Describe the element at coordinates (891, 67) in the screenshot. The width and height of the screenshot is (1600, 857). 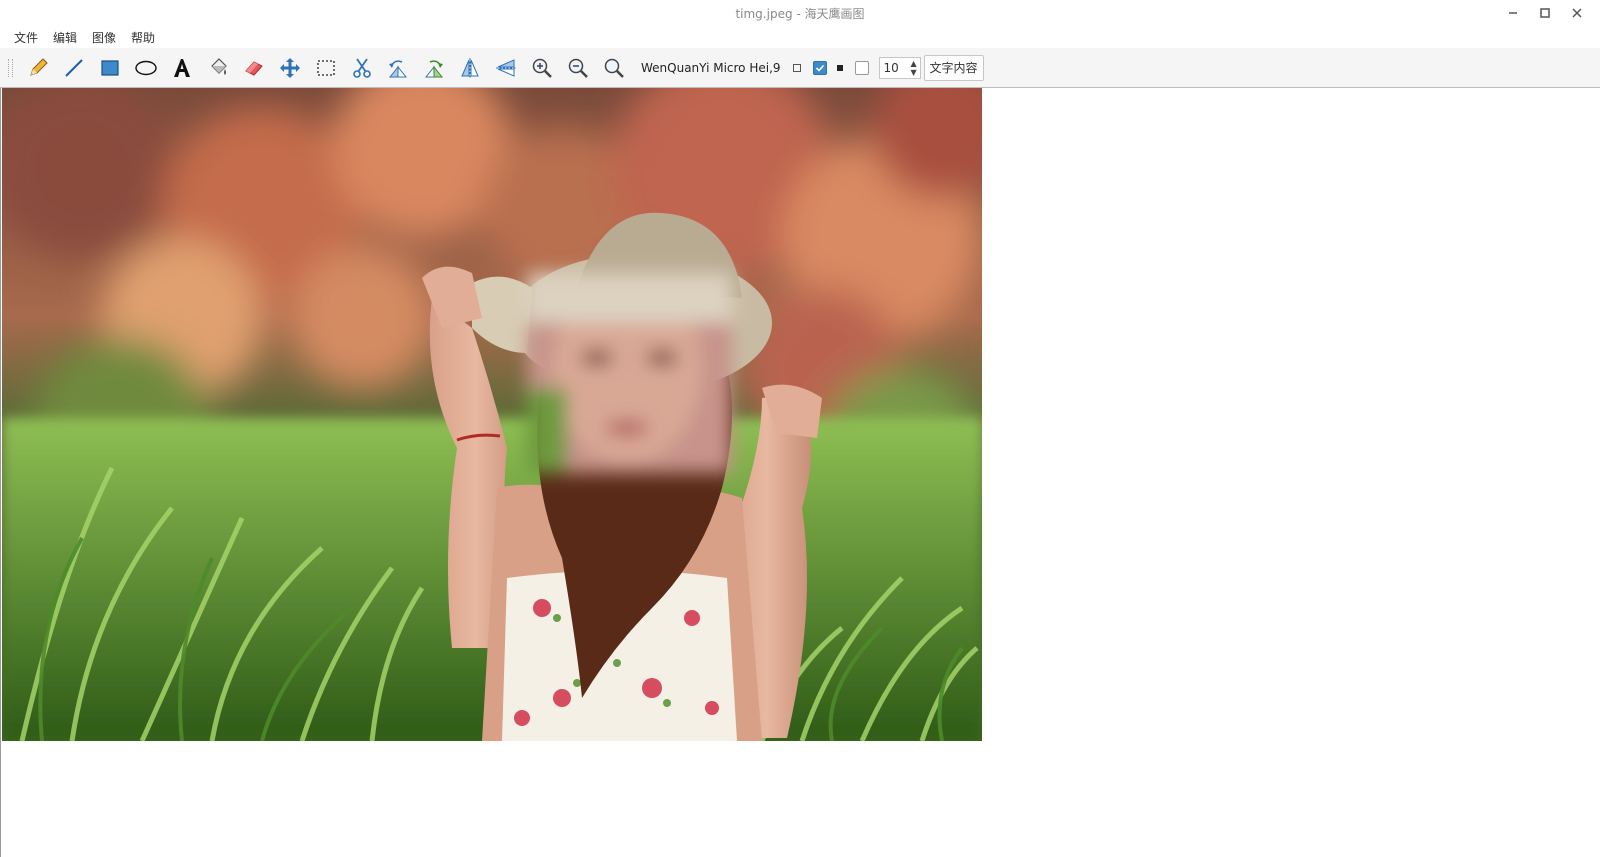
I see `size-value: 10` at that location.